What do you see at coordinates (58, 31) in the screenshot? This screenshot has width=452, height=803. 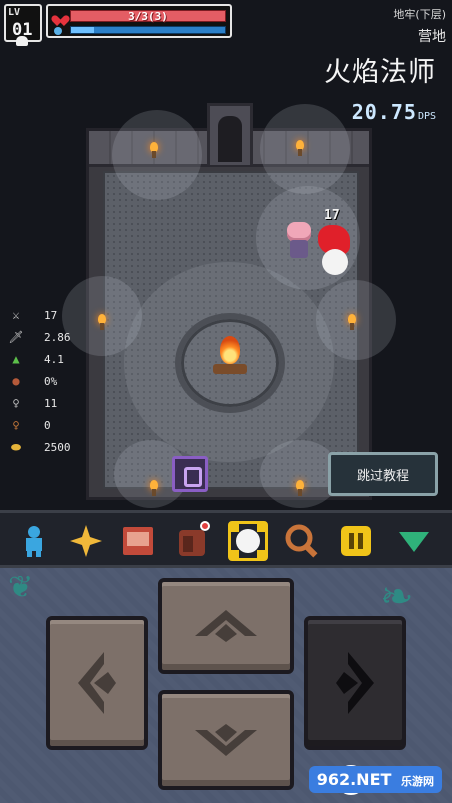 I see `mana-icon` at bounding box center [58, 31].